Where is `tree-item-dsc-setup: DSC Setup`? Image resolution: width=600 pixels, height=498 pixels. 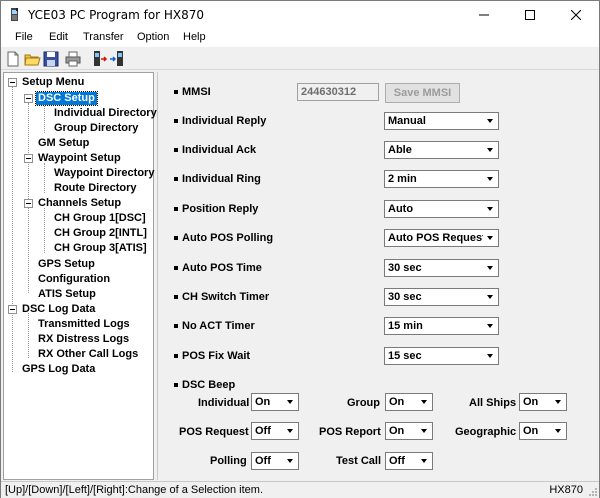
tree-item-dsc-setup: DSC Setup is located at coordinates (66, 98).